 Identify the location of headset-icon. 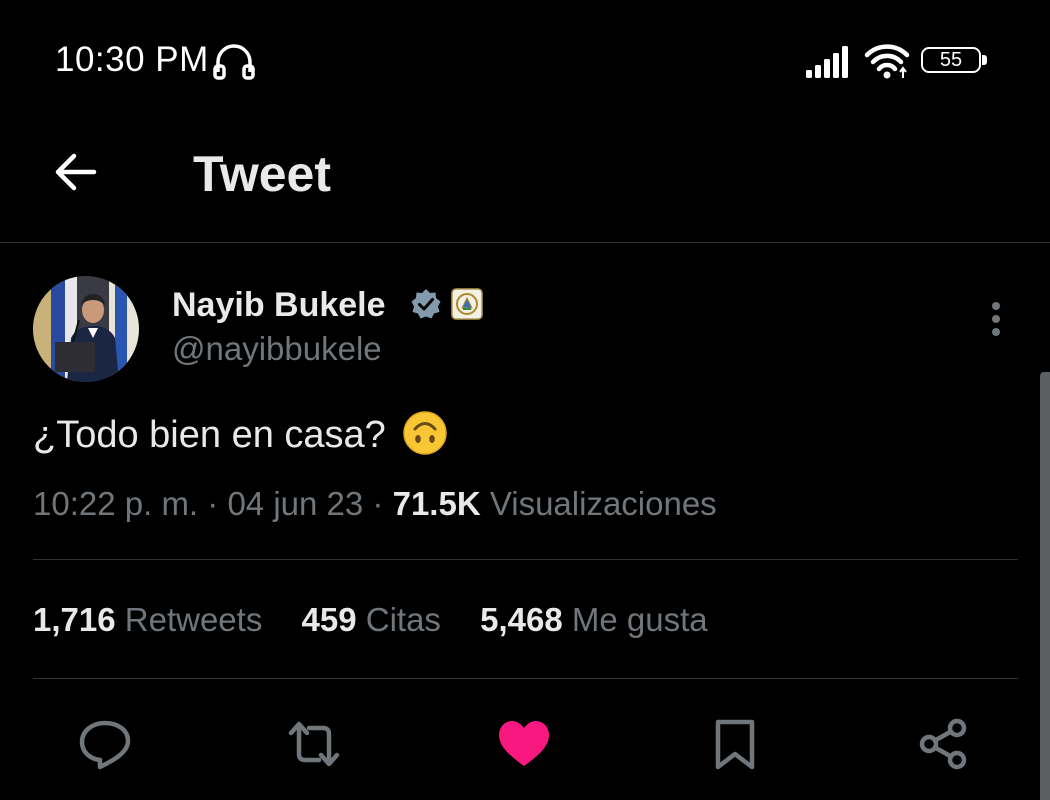
(234, 62).